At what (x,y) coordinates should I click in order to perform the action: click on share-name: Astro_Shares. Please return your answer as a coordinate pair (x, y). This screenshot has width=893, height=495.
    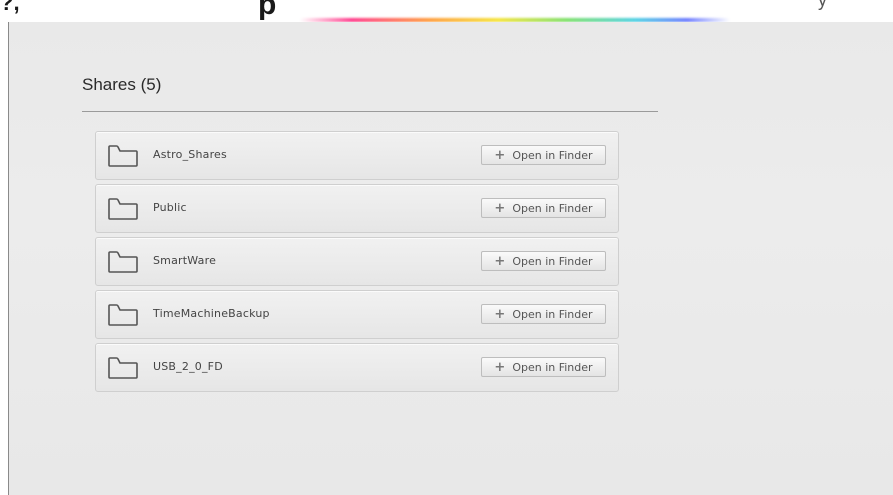
    Looking at the image, I should click on (190, 154).